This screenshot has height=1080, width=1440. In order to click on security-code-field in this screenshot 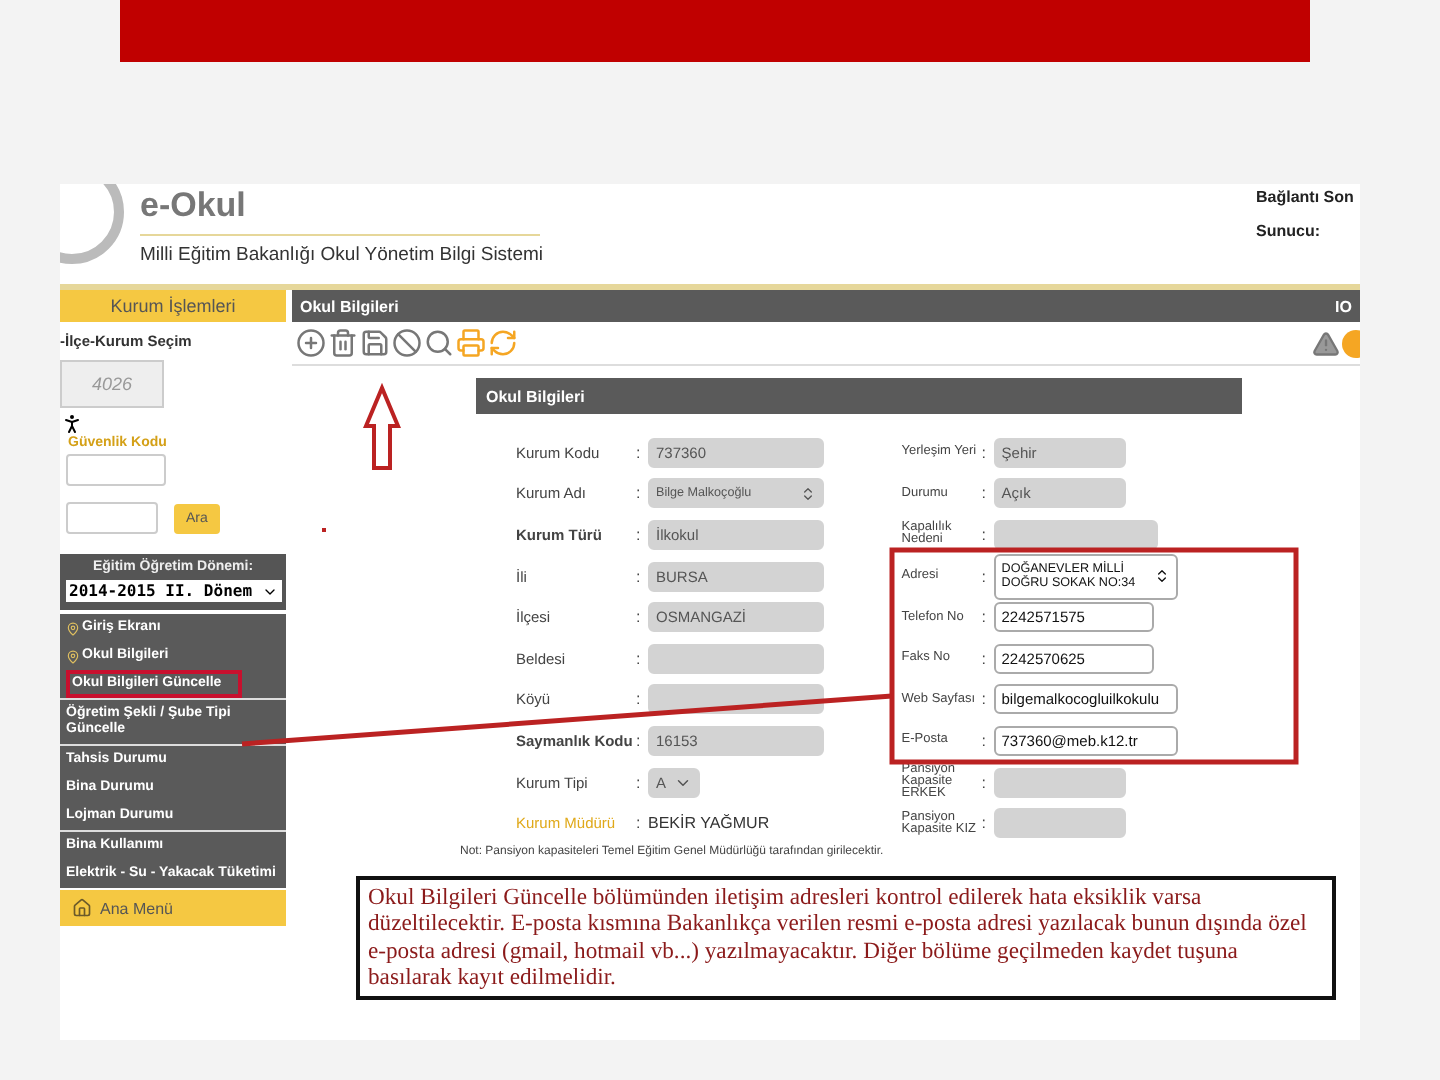, I will do `click(116, 470)`.